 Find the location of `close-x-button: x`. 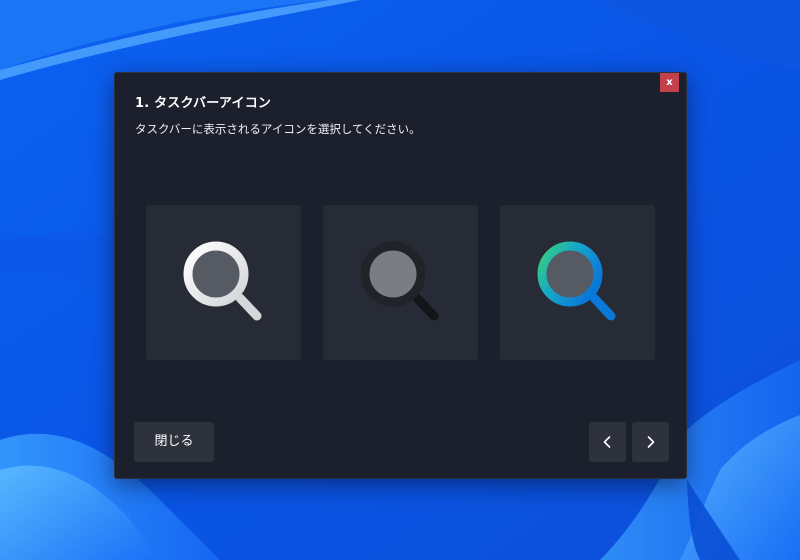

close-x-button: x is located at coordinates (669, 82).